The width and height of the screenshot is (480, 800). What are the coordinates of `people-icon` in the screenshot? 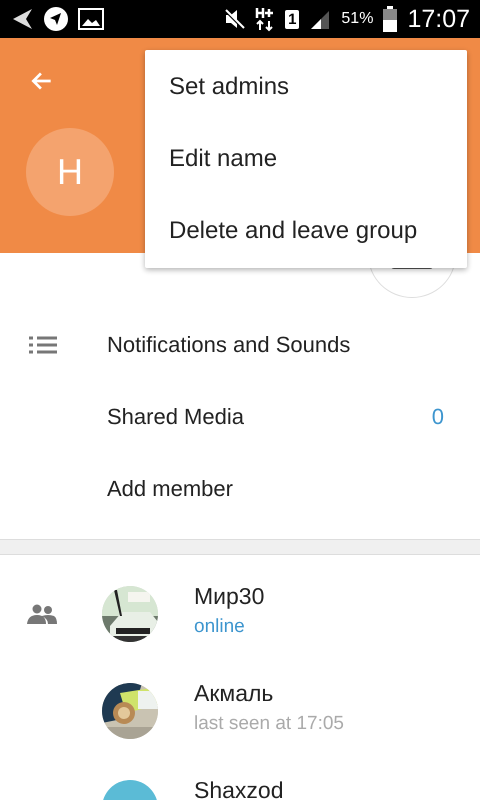 It's located at (42, 614).